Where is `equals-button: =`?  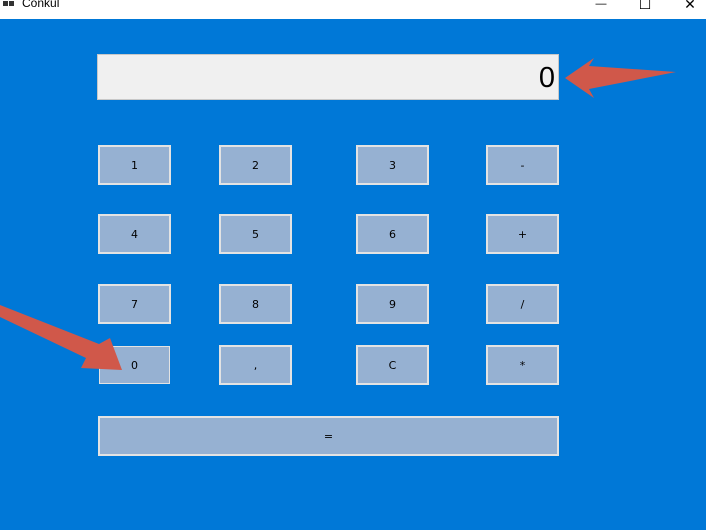
equals-button: = is located at coordinates (328, 436).